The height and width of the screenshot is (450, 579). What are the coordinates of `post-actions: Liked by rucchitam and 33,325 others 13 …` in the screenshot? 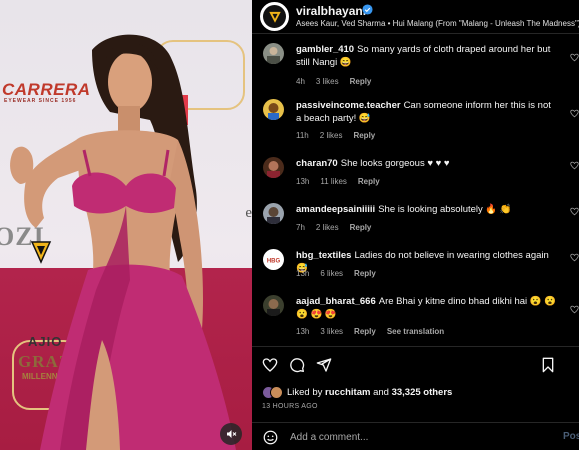 It's located at (415, 381).